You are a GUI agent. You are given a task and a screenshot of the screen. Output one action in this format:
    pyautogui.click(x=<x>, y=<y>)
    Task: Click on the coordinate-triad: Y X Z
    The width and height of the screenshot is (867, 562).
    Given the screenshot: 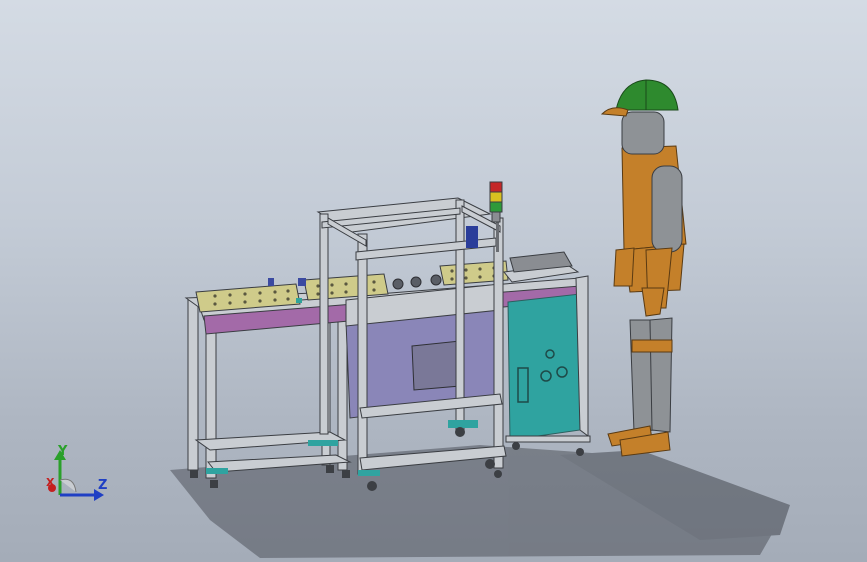 What is the action you would take?
    pyautogui.click(x=80, y=475)
    